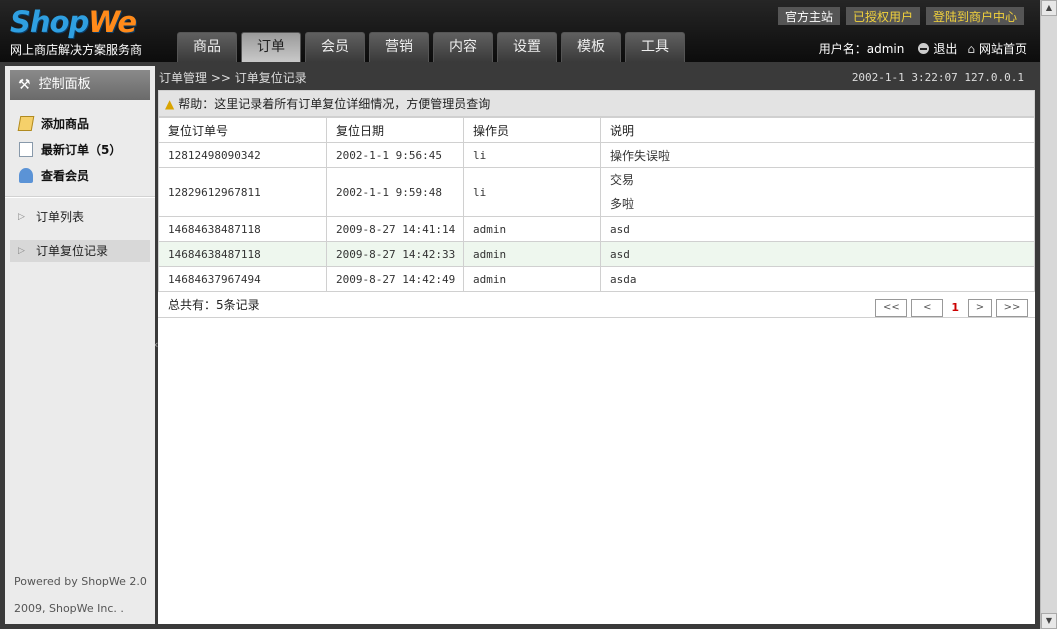 This screenshot has width=1057, height=629. I want to click on description-cell: 交易 多啦, so click(817, 192).